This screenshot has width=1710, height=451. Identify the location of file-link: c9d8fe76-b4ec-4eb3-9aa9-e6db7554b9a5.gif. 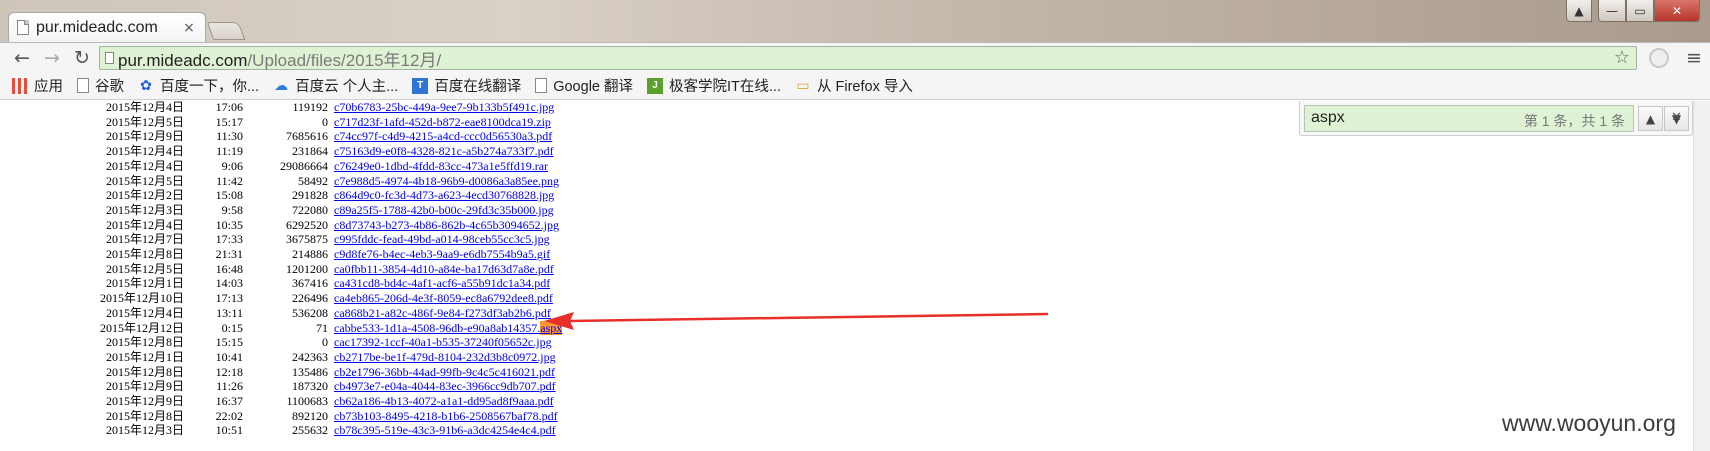
(442, 254).